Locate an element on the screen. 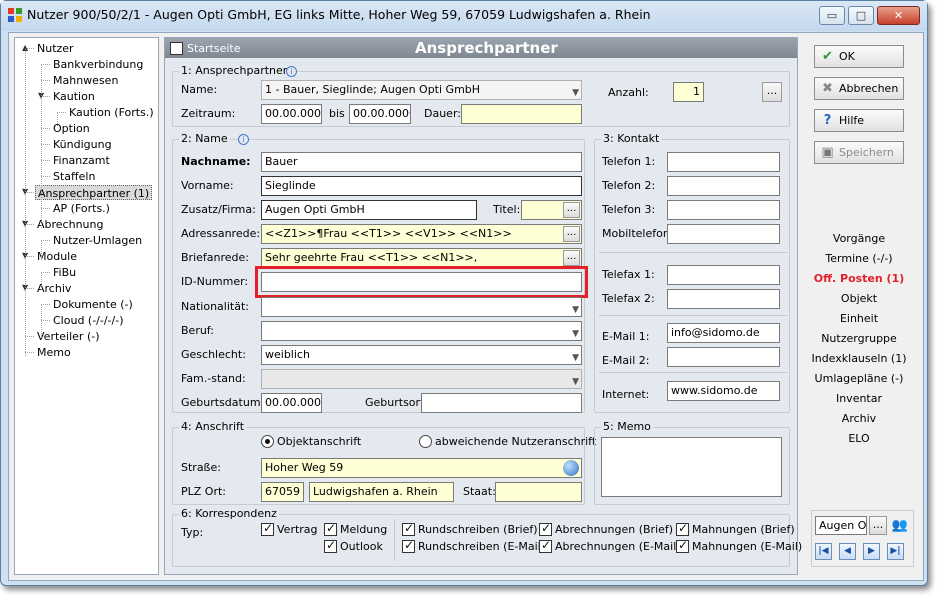 This screenshot has width=938, height=597. tree-item: Kündigung is located at coordinates (82, 144).